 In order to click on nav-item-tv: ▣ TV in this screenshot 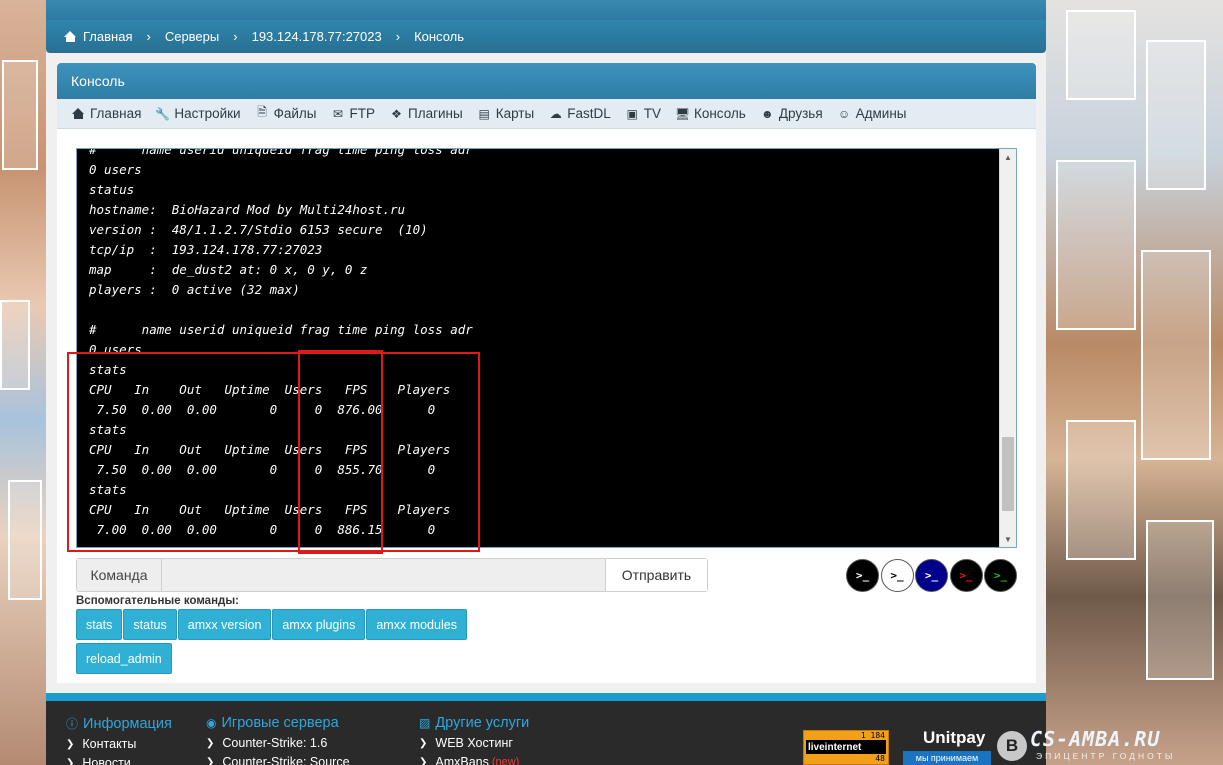, I will do `click(643, 113)`.